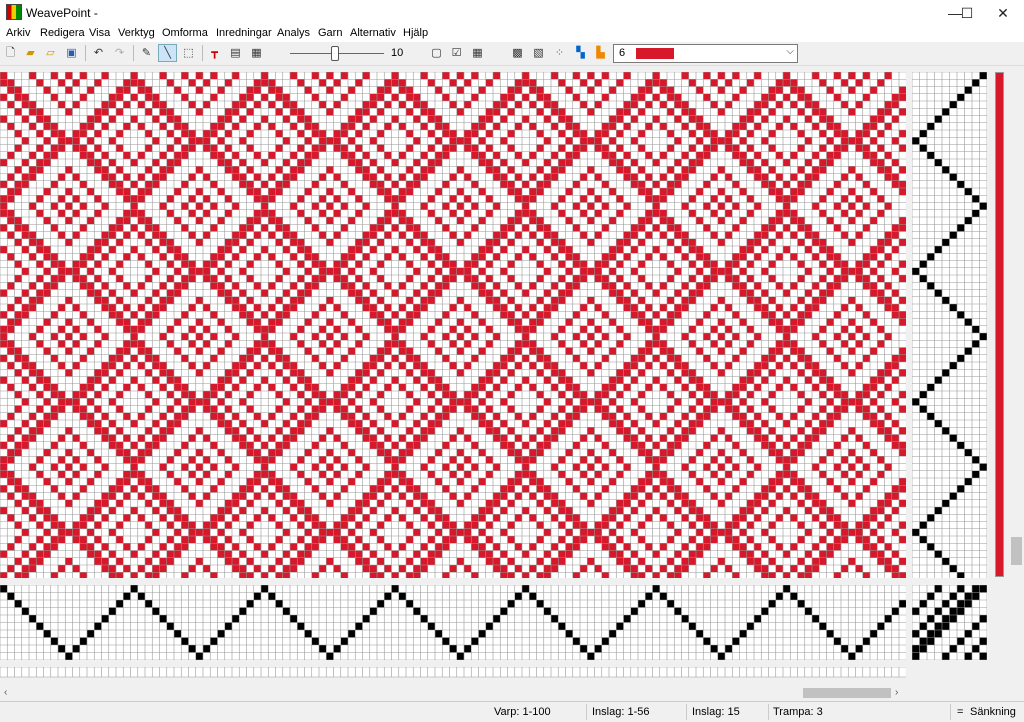  Describe the element at coordinates (847, 693) in the screenshot. I see `horizontal-scroll-thumb` at that location.